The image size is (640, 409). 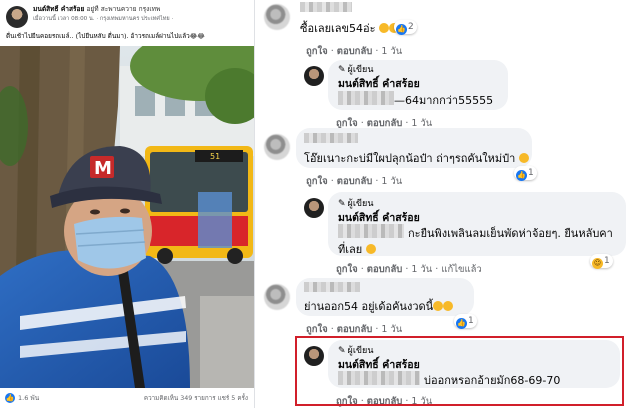 What do you see at coordinates (103, 168) in the screenshot?
I see `cap-letter: M` at bounding box center [103, 168].